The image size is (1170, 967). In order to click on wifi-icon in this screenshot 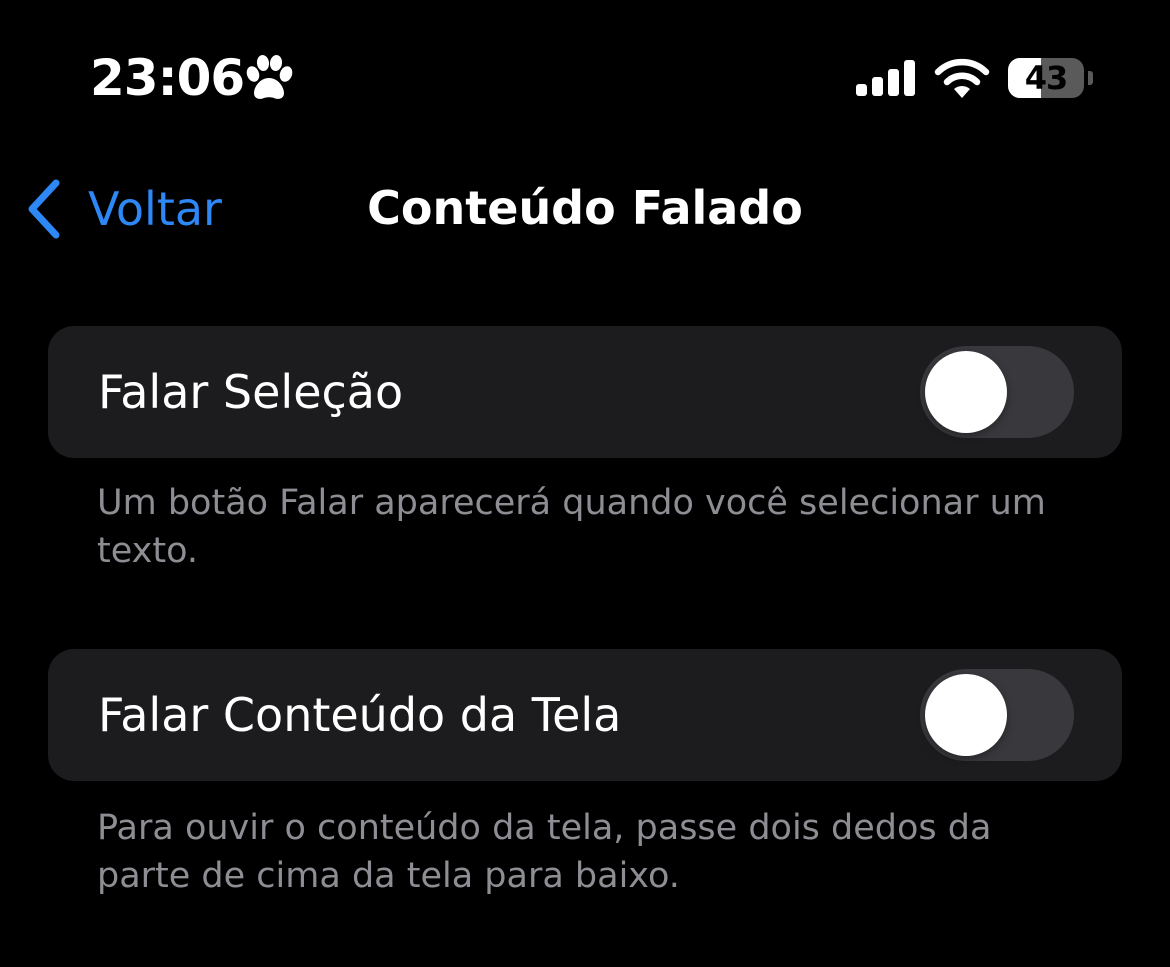, I will do `click(962, 78)`.